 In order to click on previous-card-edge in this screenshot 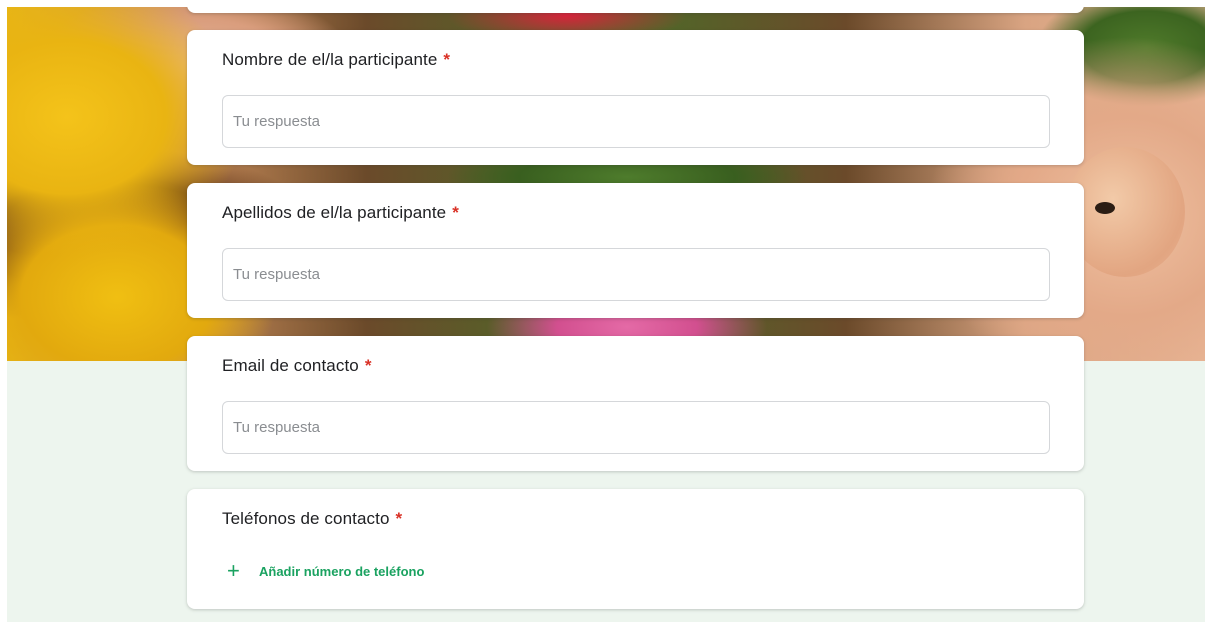, I will do `click(635, 10)`.